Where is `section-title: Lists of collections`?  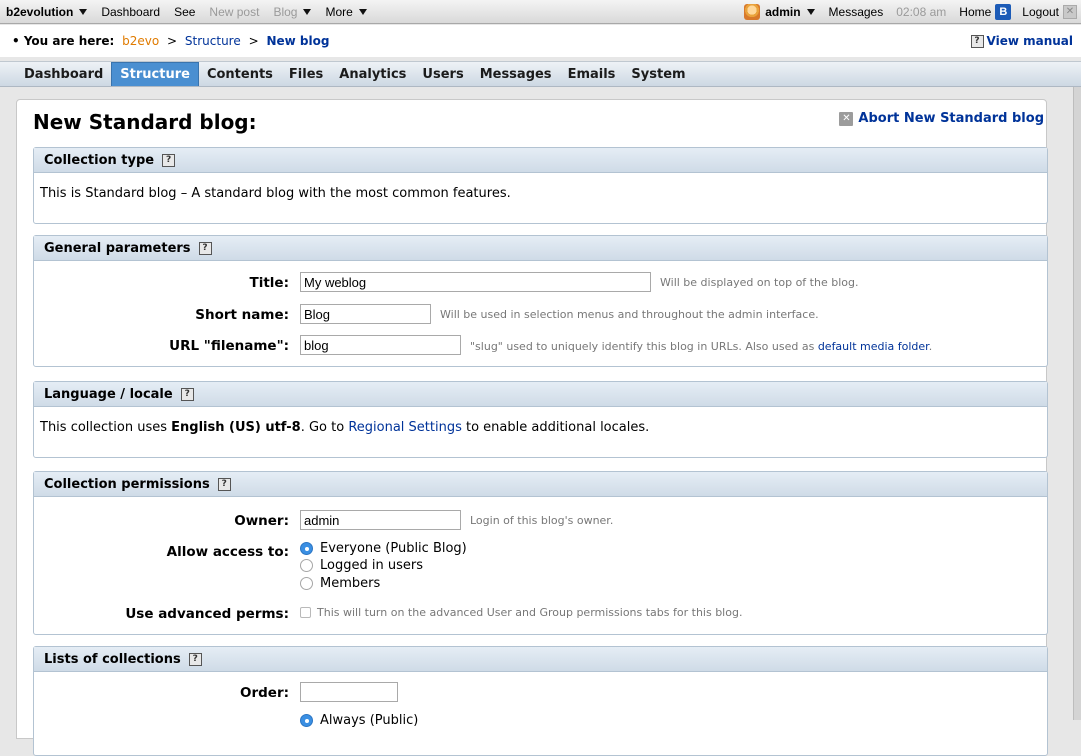 section-title: Lists of collections is located at coordinates (112, 659).